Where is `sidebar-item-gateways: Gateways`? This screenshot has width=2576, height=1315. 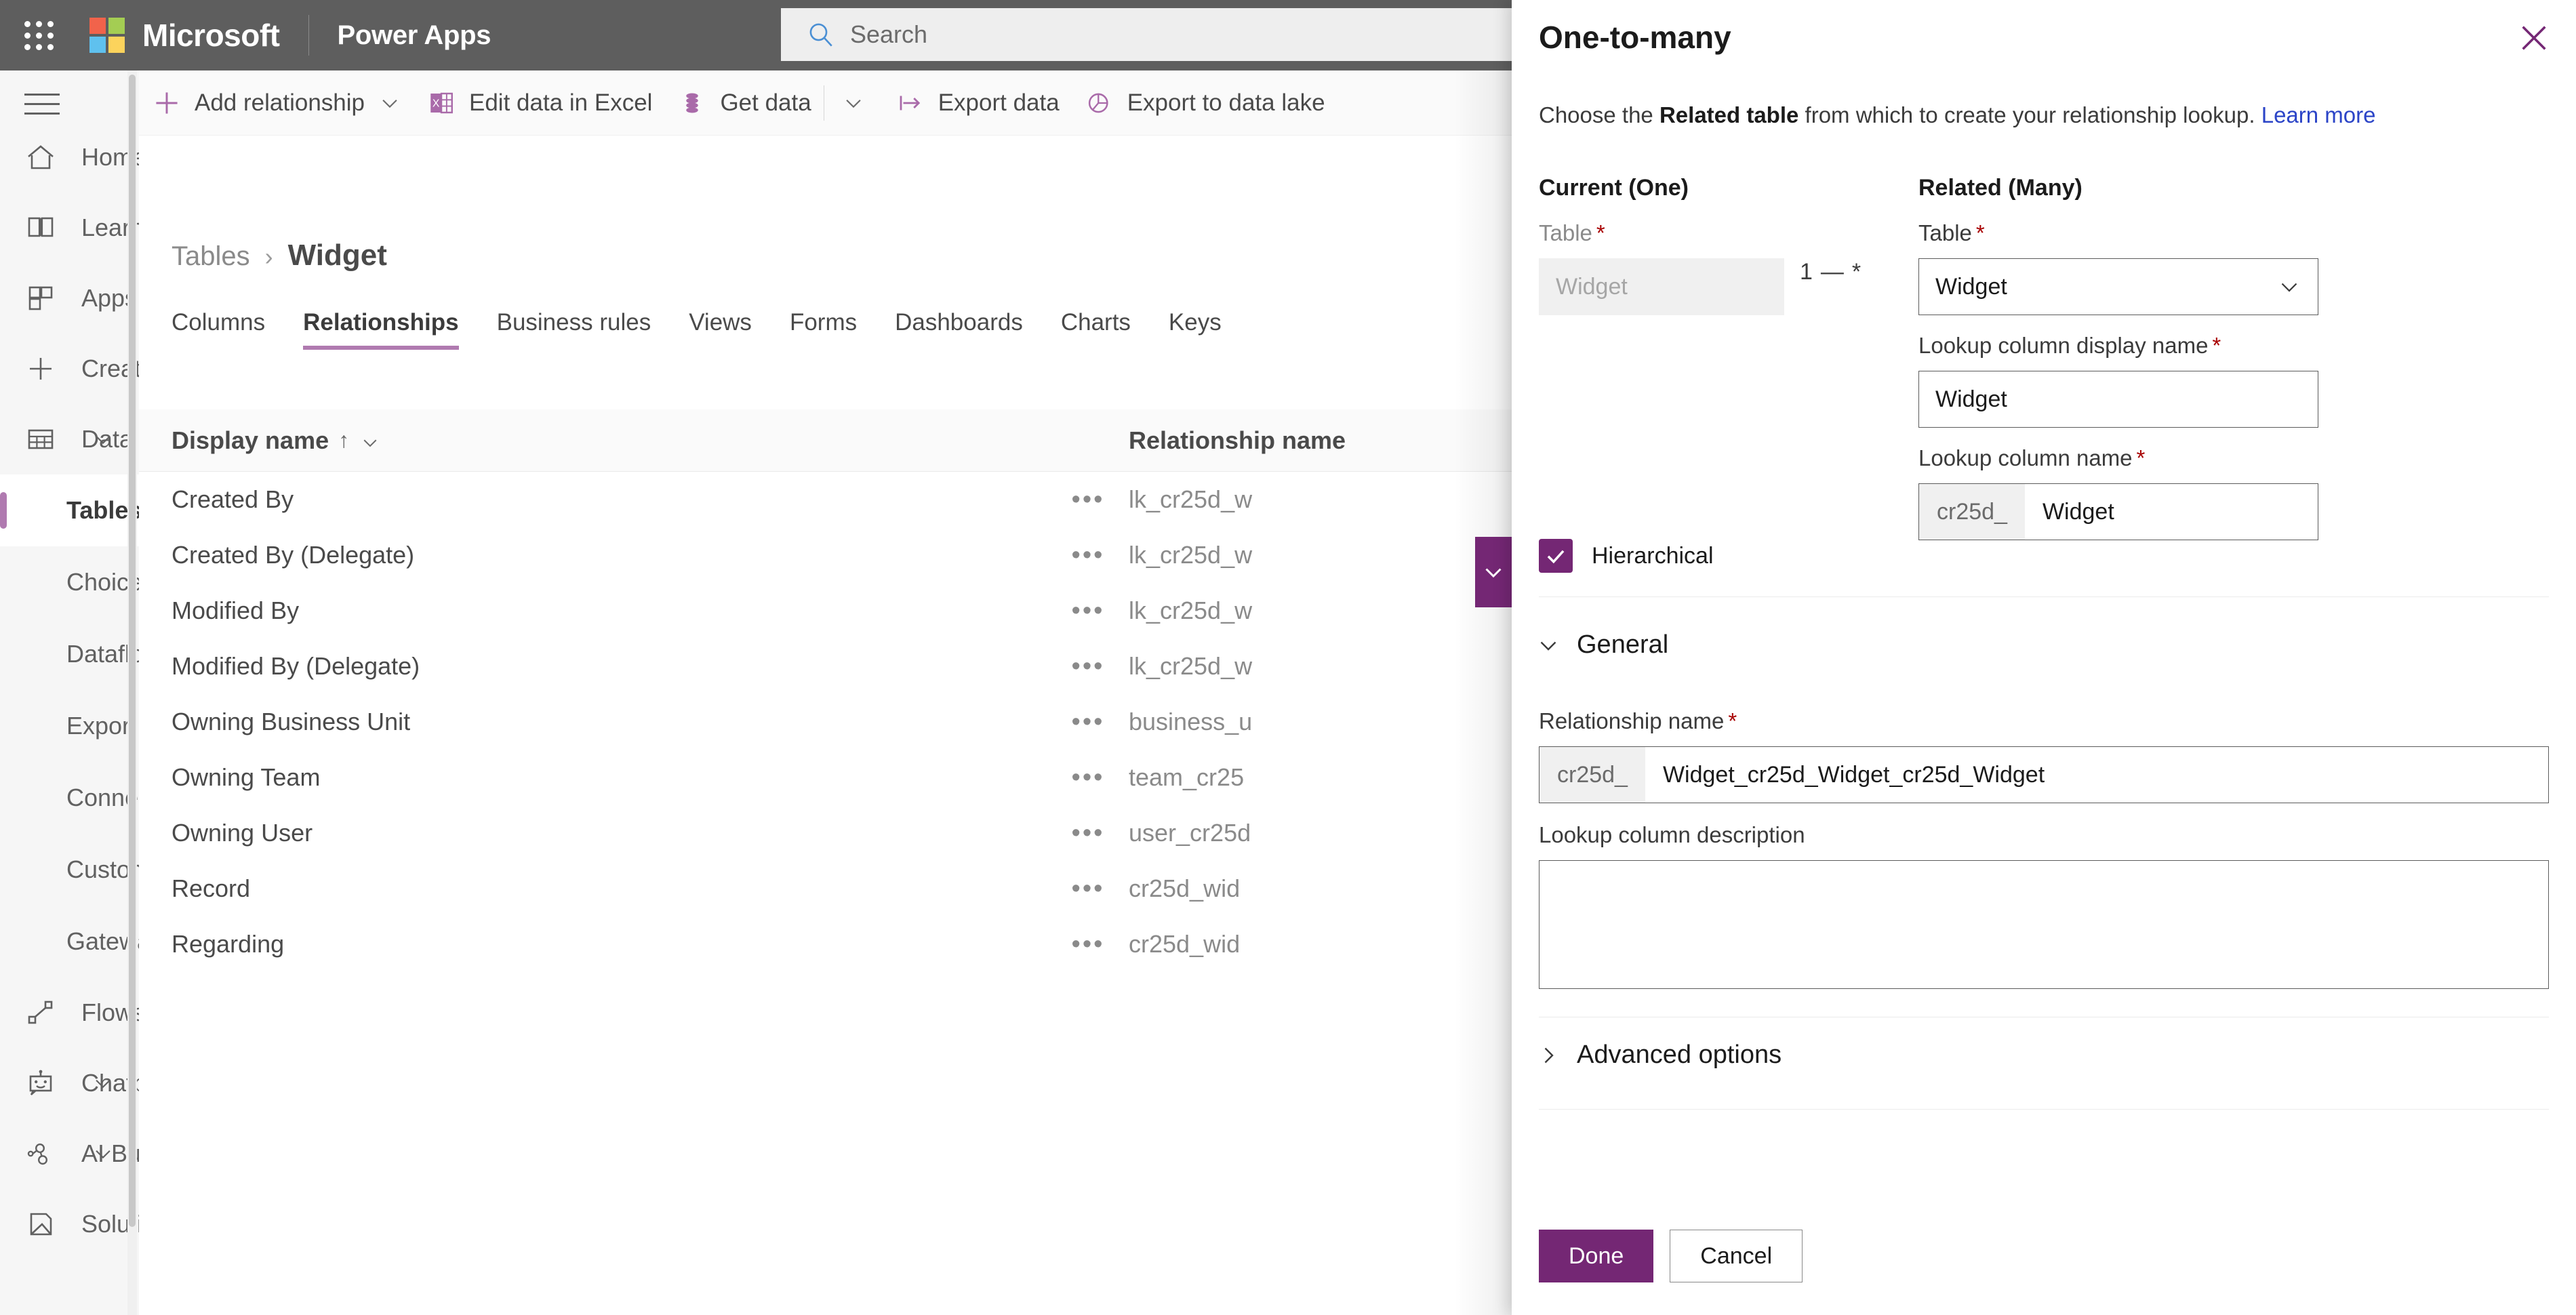 sidebar-item-gateways: Gateways is located at coordinates (69, 941).